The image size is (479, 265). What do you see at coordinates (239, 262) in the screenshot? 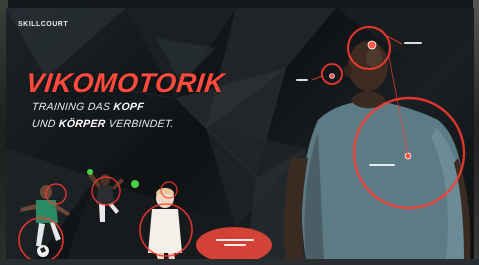
I see `bottom-edge` at bounding box center [239, 262].